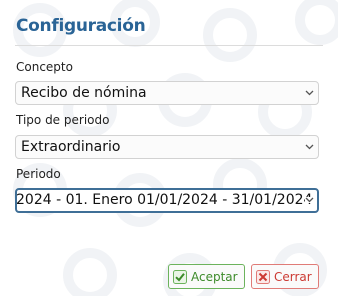 This screenshot has height=296, width=338. I want to click on concepto-select: Recibo de nómina, so click(167, 93).